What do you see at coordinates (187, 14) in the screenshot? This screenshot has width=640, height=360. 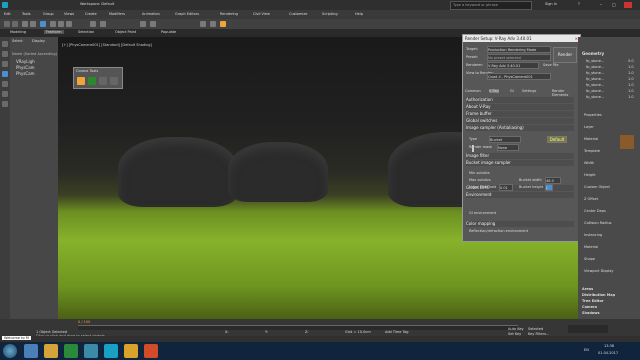 I see `menu-item: Graph Editors` at bounding box center [187, 14].